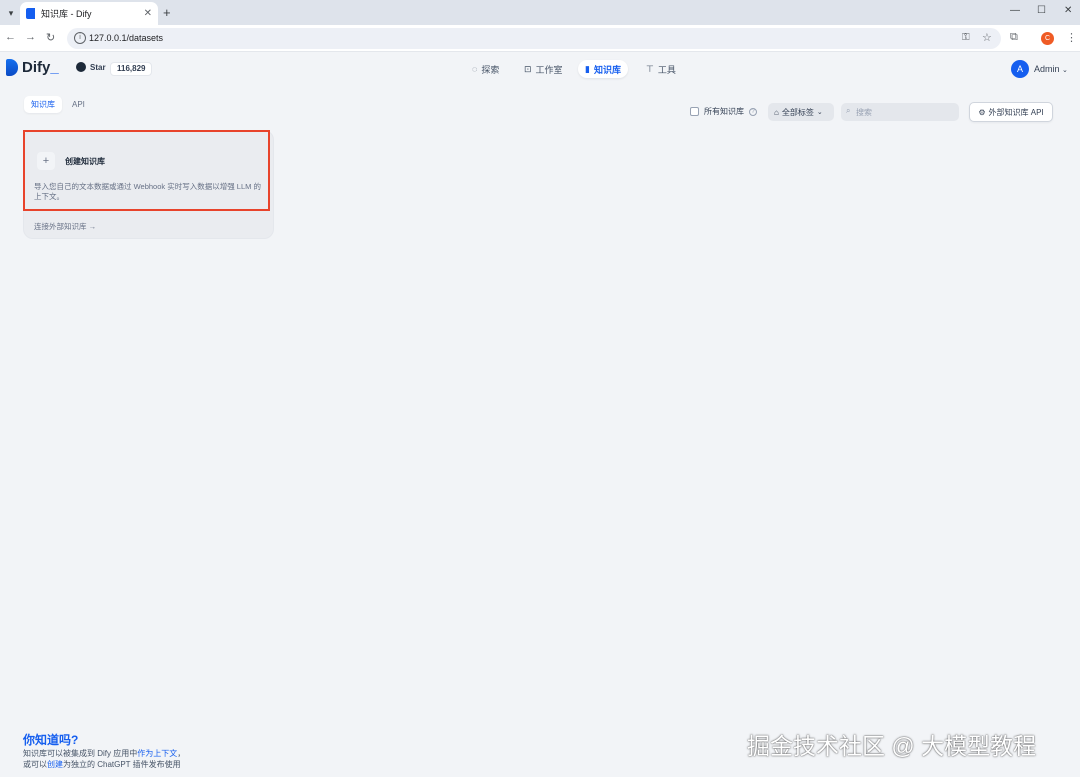 This screenshot has width=1080, height=777. What do you see at coordinates (148, 13) in the screenshot?
I see `tab-close-icon: ✕` at bounding box center [148, 13].